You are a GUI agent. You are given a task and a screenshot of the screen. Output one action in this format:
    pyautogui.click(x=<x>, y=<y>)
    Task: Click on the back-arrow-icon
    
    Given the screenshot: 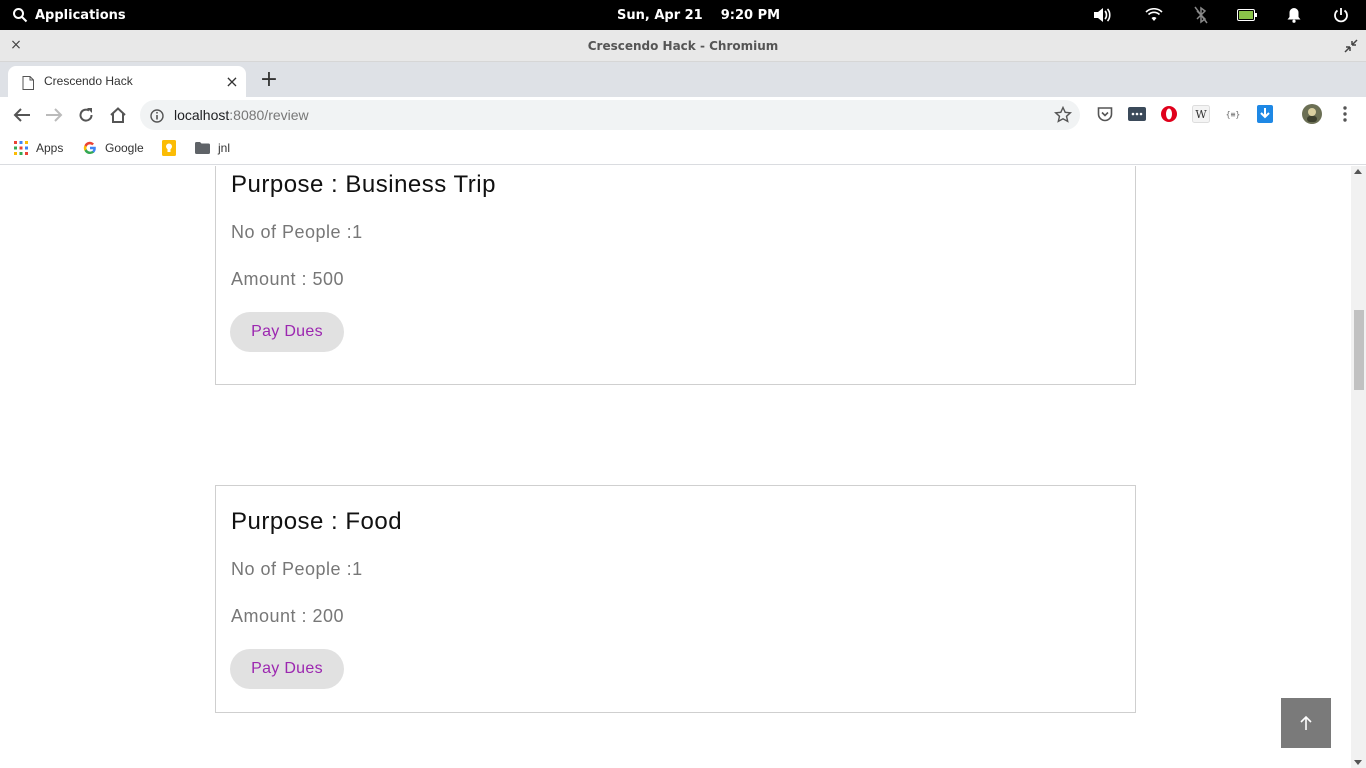 What is the action you would take?
    pyautogui.click(x=21, y=115)
    